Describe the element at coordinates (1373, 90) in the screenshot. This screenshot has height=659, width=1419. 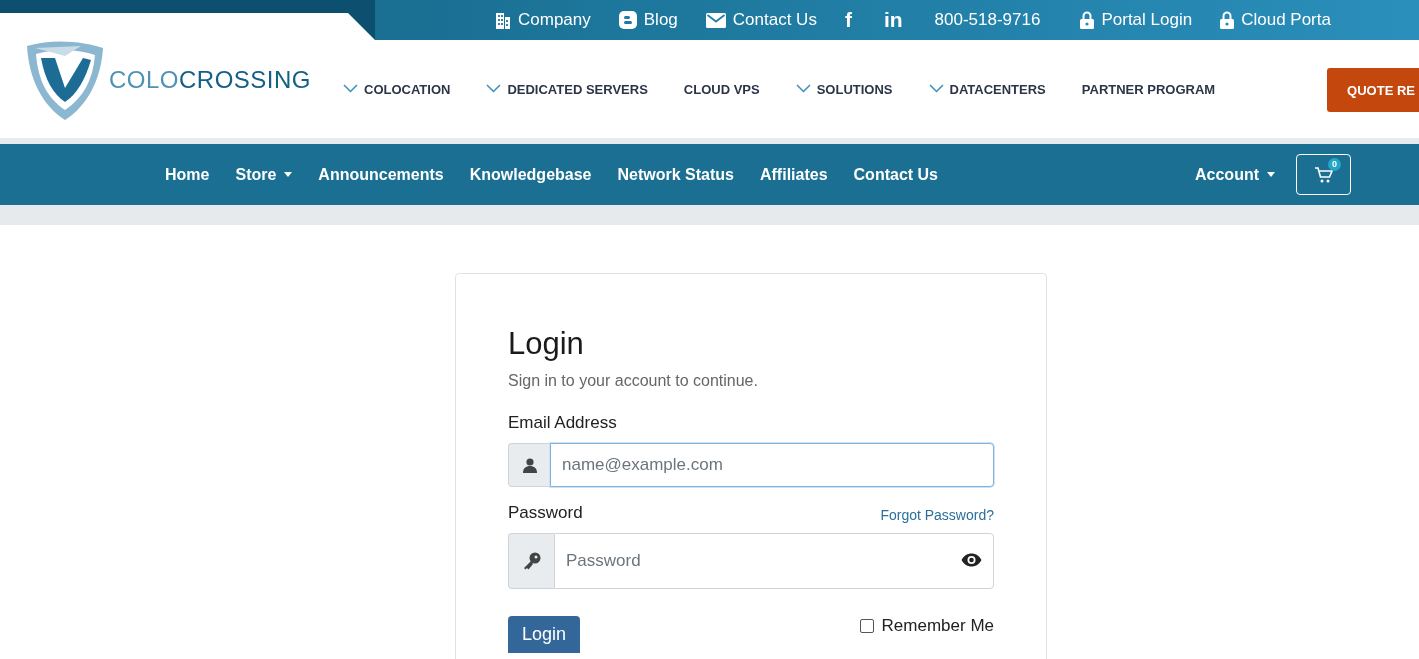
I see `quote-button: QUOTE RE` at that location.